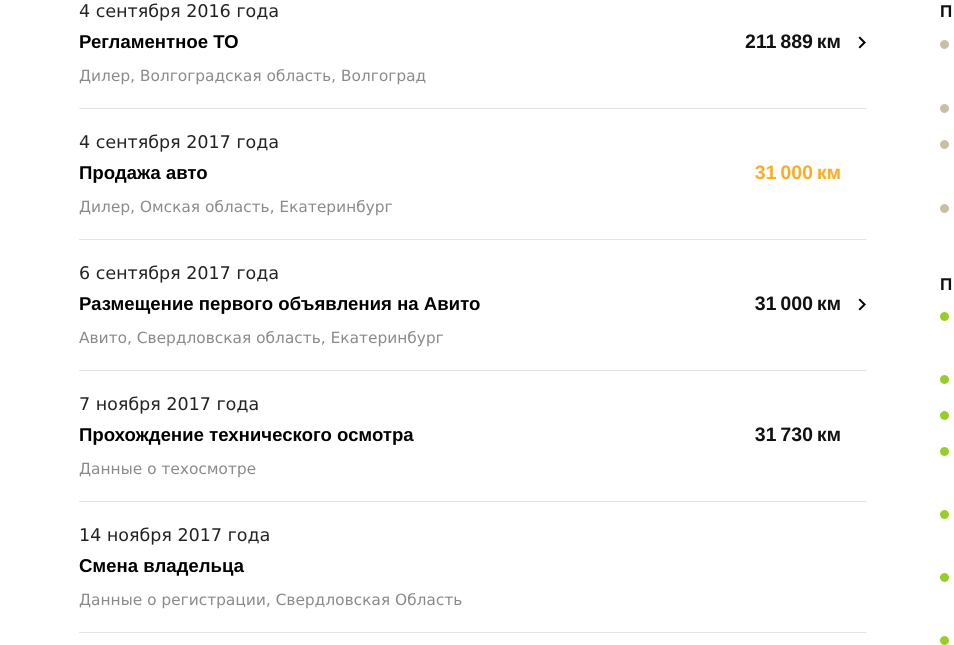  Describe the element at coordinates (246, 435) in the screenshot. I see `entry-title: Прохождение технического осмотра` at that location.